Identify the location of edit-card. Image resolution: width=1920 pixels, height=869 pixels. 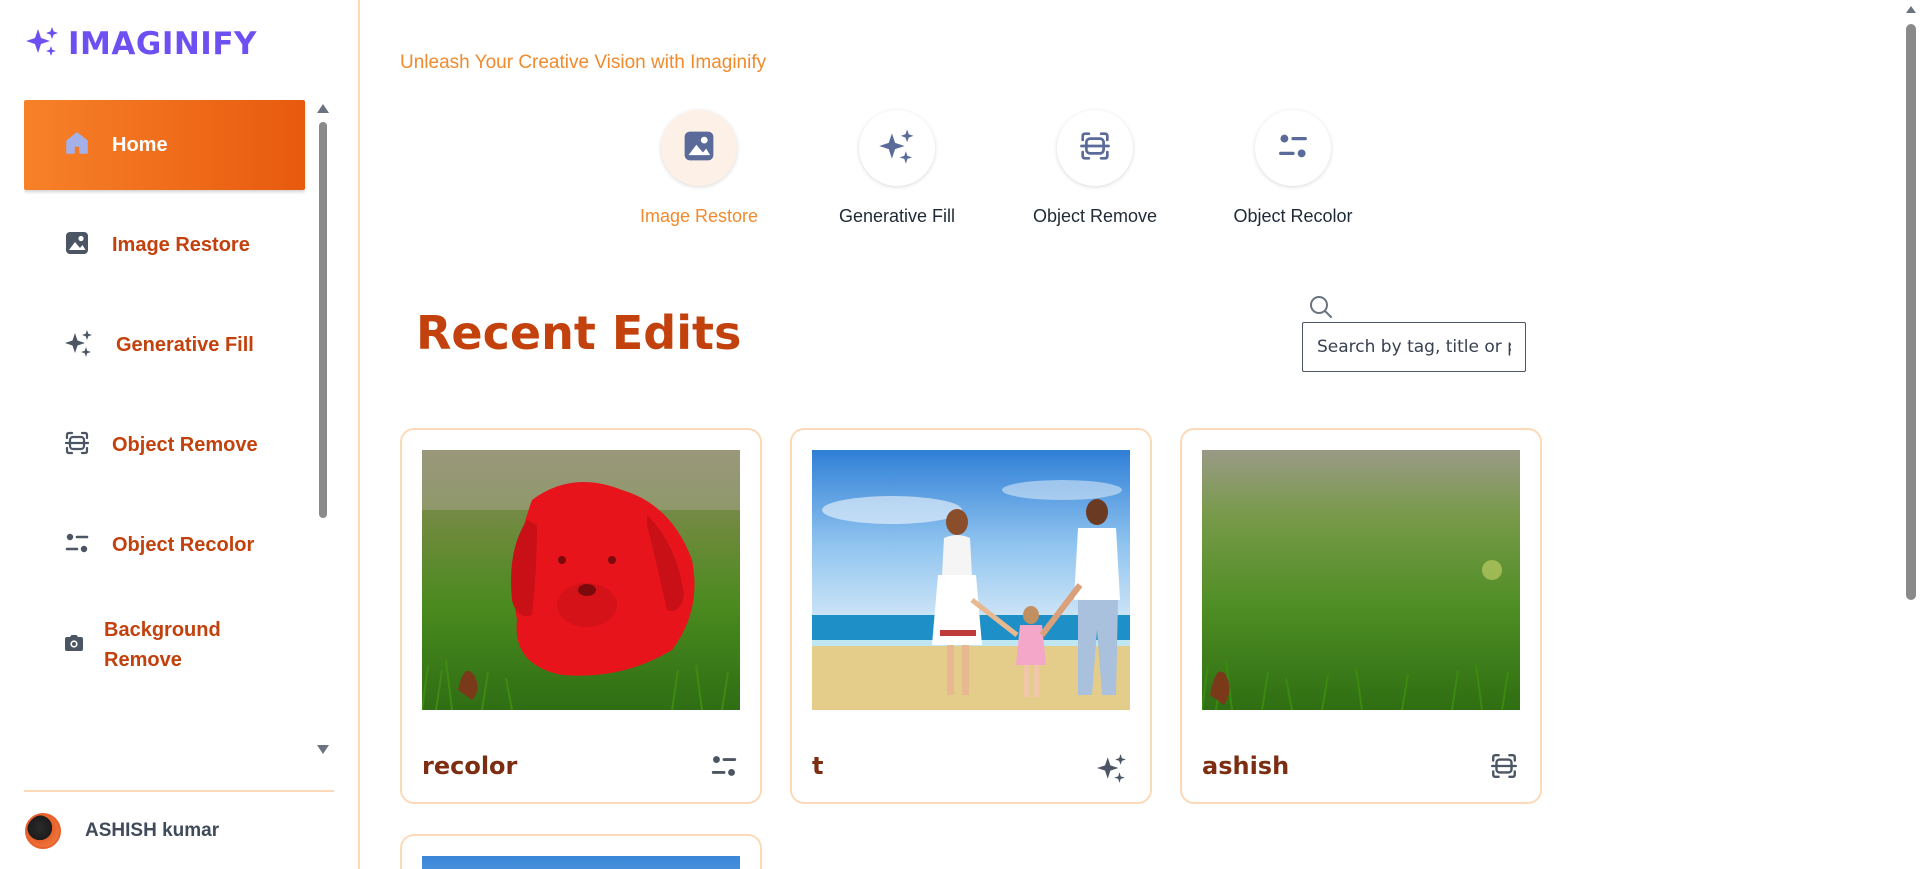
(581, 851).